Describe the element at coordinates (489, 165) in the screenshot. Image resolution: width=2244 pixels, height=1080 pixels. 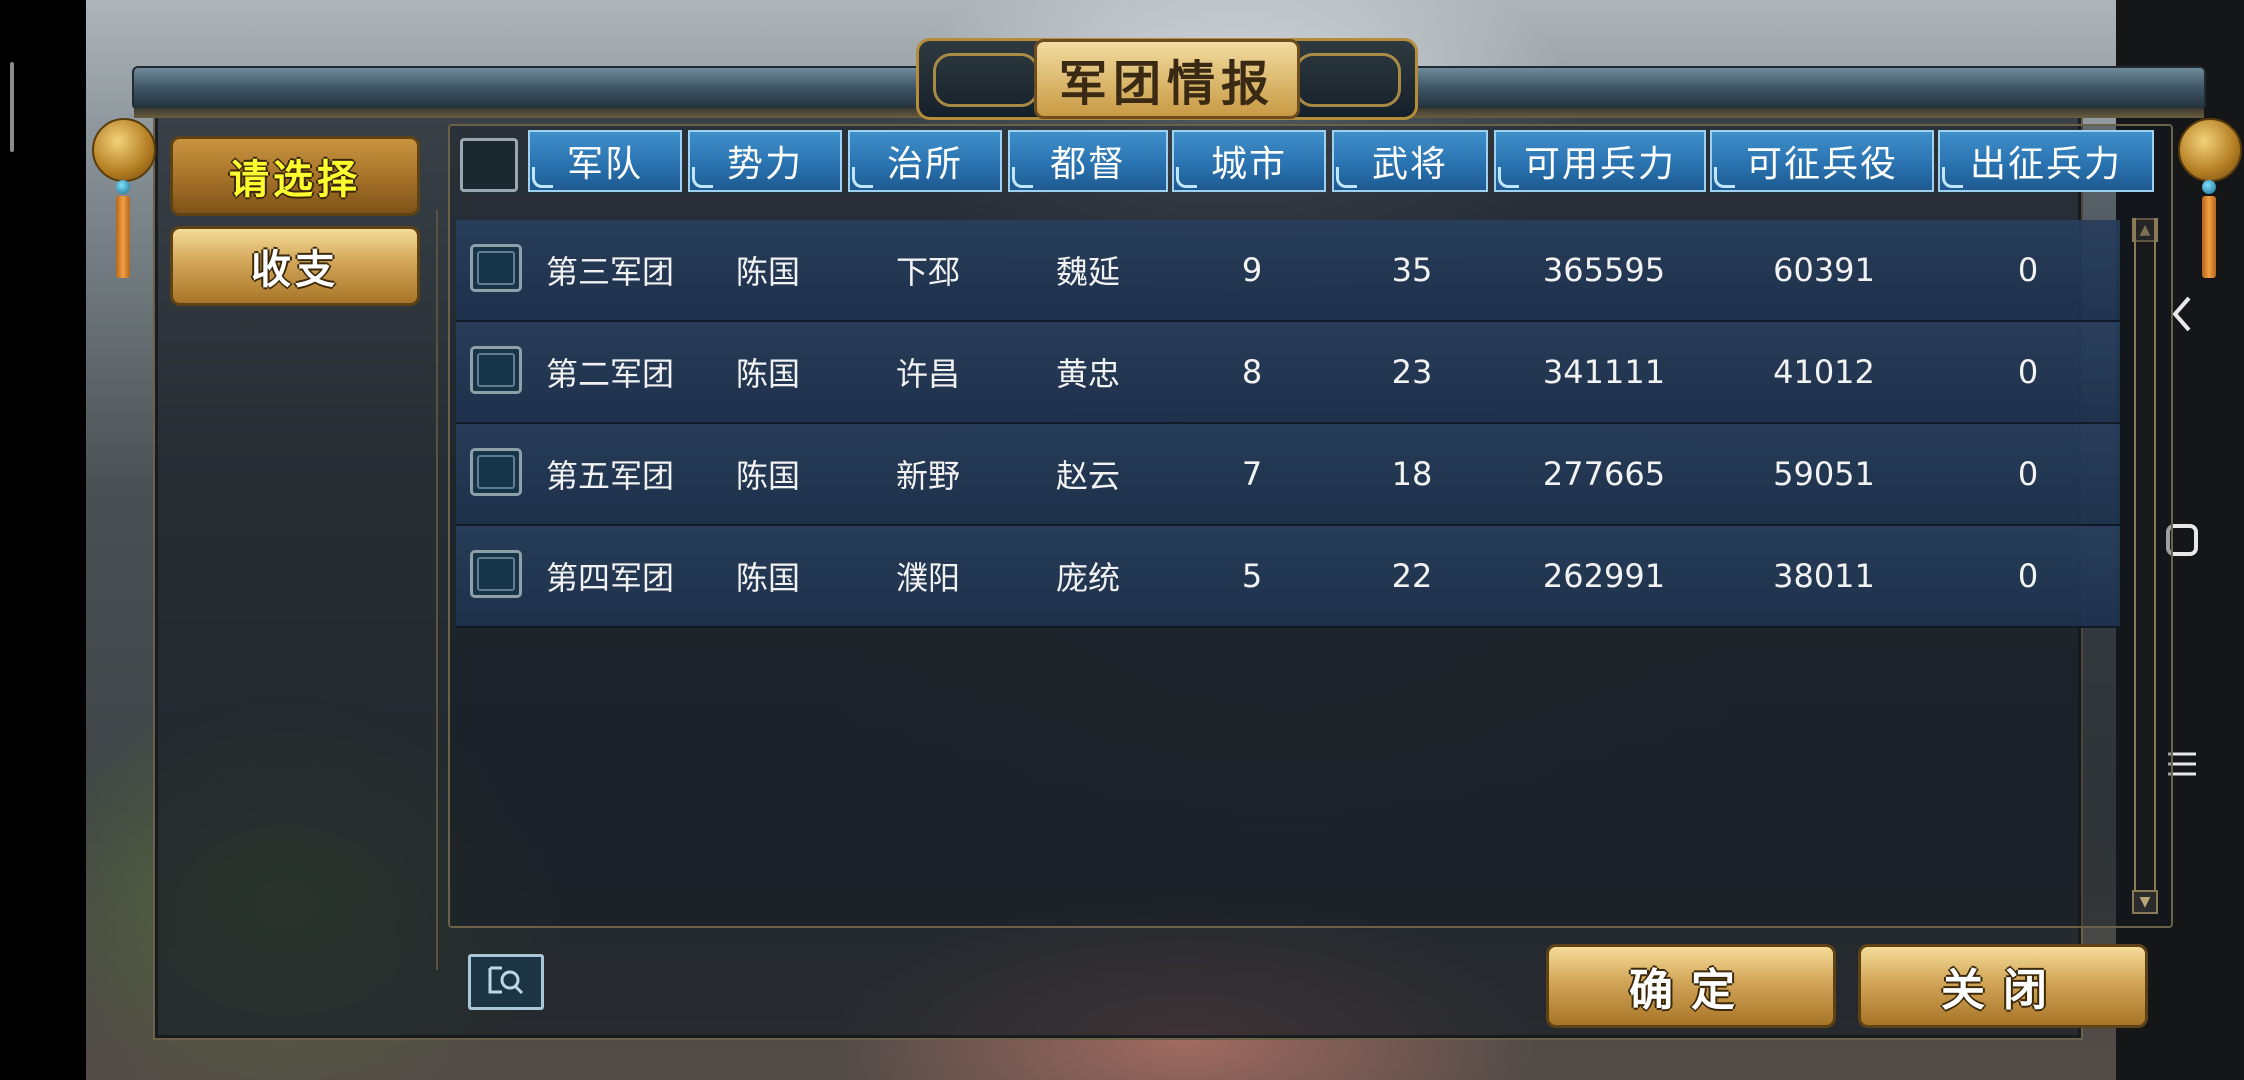
I see `select-all-checkbox` at that location.